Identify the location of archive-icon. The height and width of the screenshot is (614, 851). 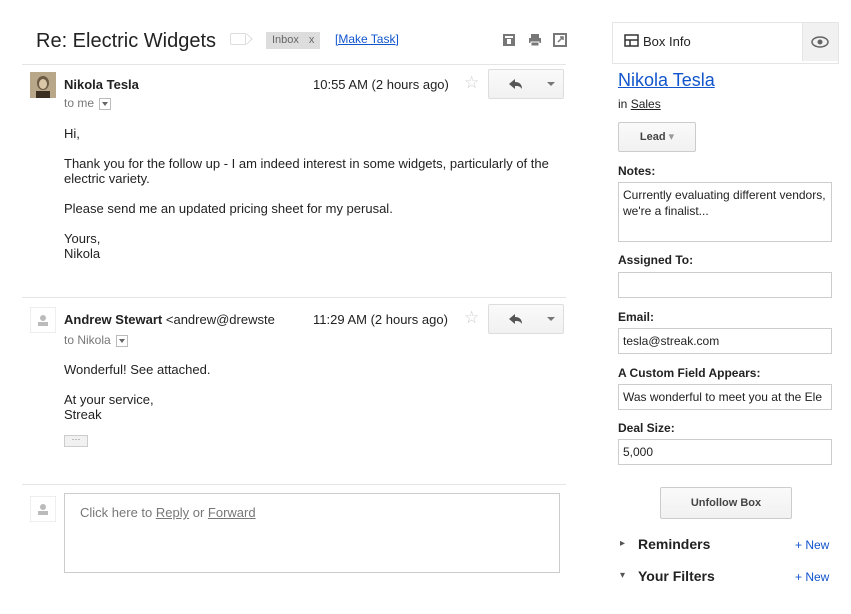
(509, 40).